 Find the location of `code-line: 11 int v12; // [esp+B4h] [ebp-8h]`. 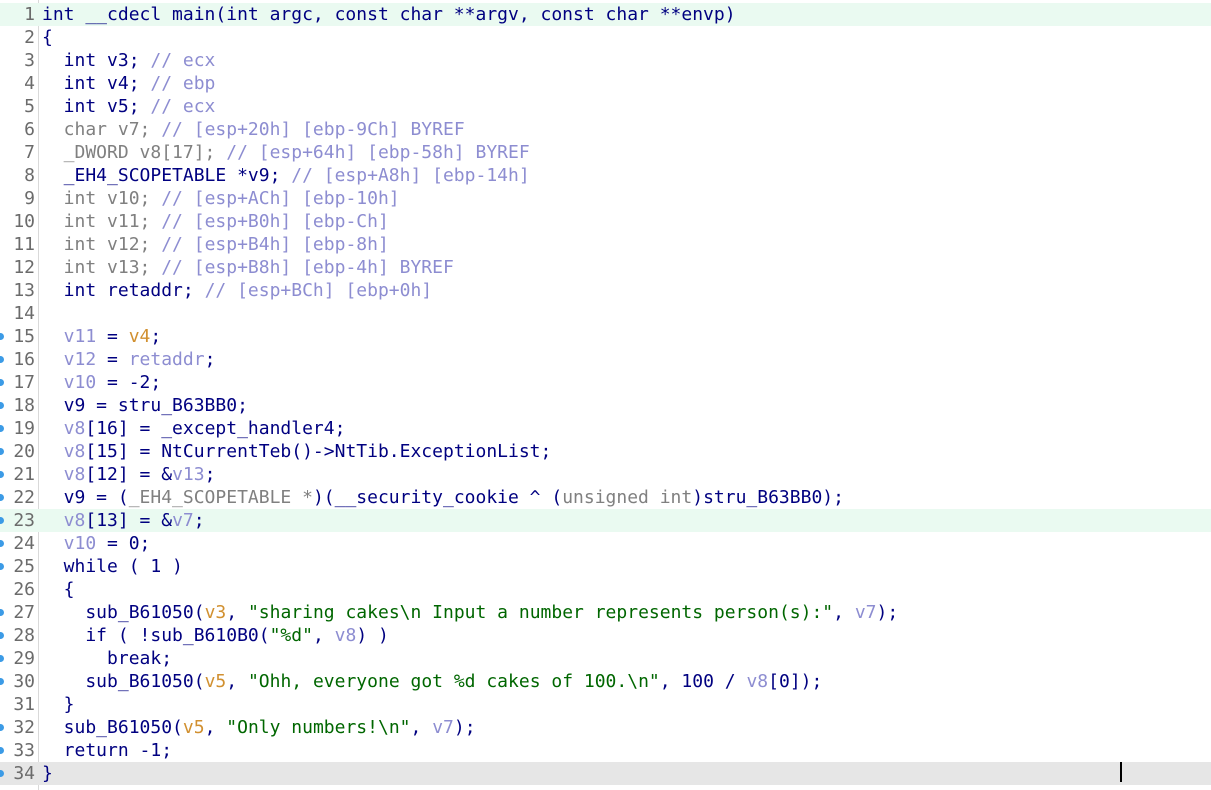

code-line: 11 int v12; // [esp+B4h] [ebp-8h] is located at coordinates (605, 244).